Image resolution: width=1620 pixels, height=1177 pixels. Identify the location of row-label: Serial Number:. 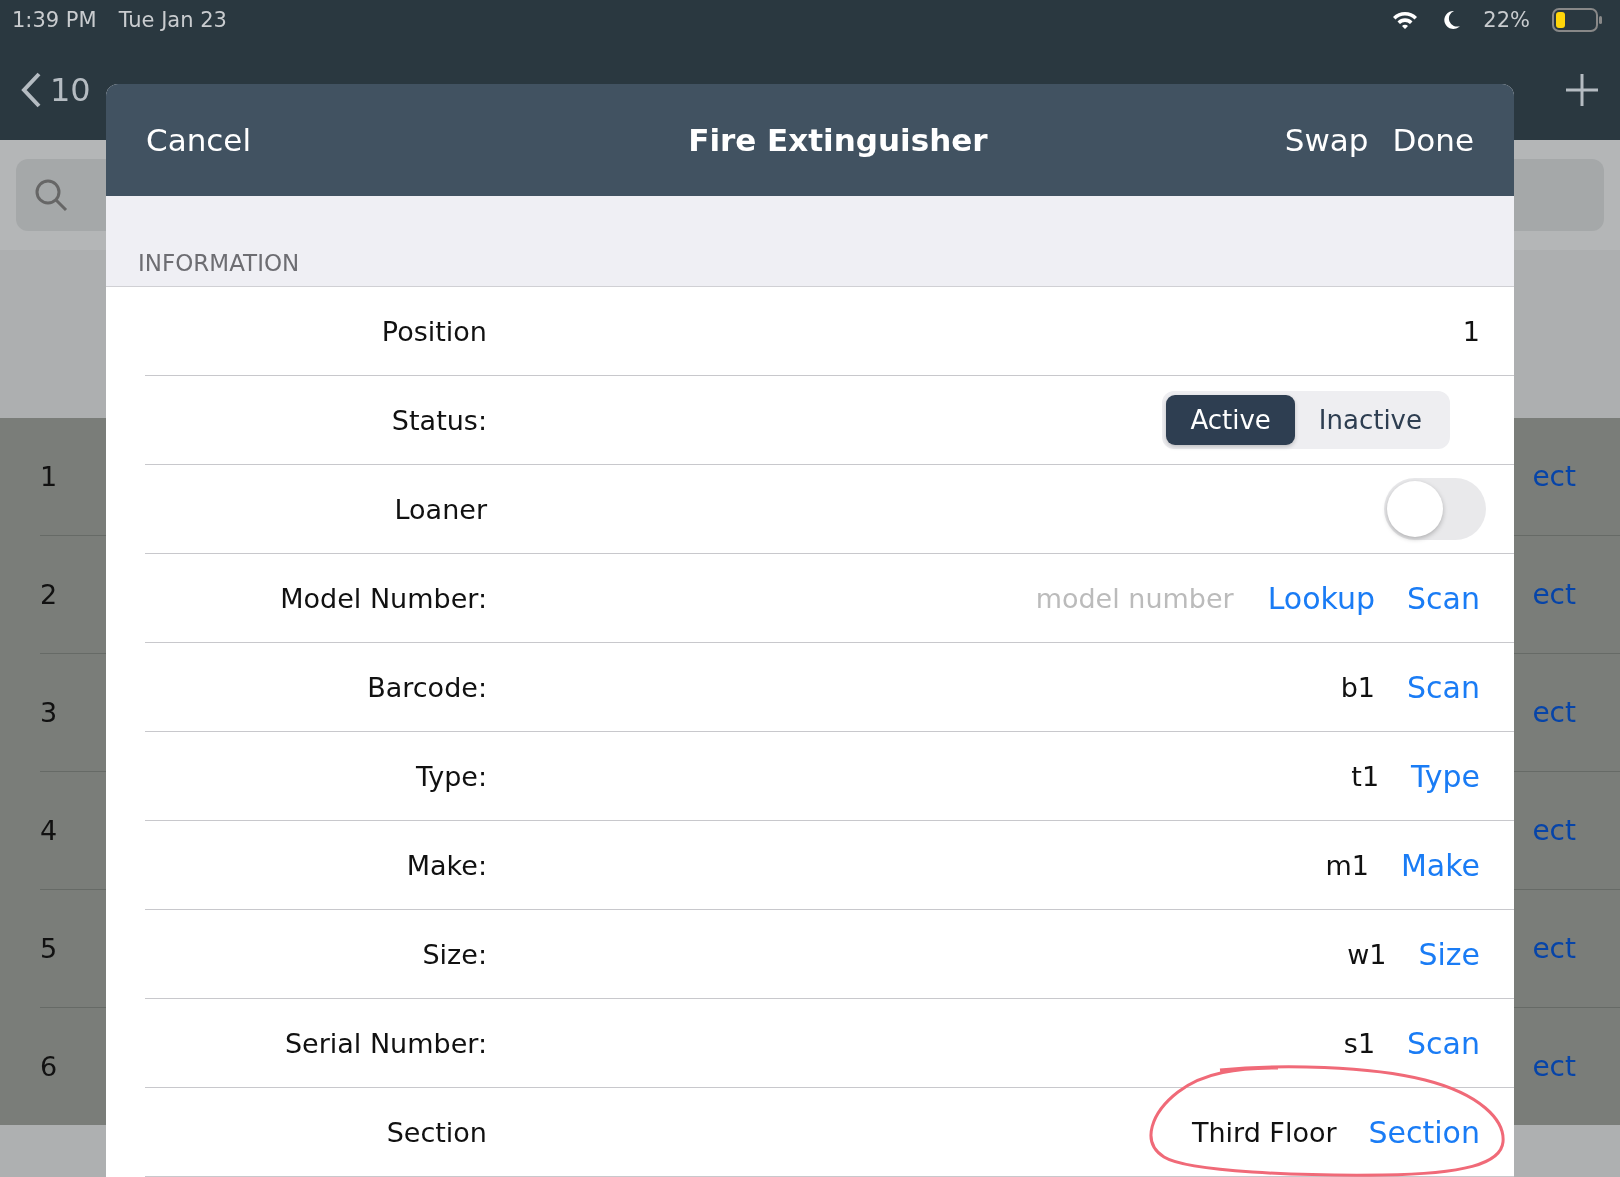
(385, 1043).